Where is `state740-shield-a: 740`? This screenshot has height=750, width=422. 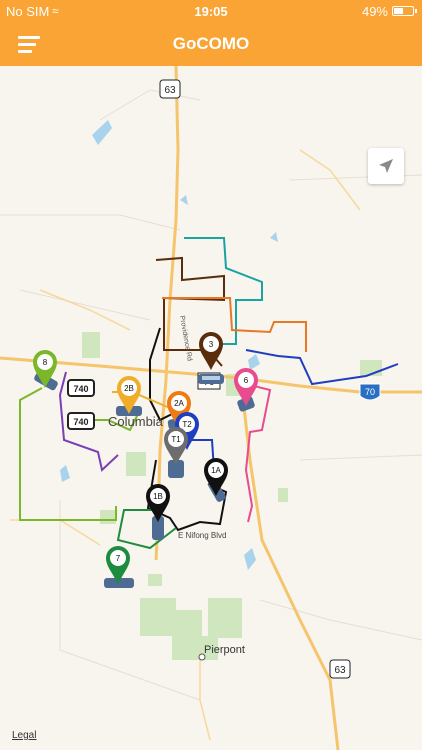
state740-shield-a: 740 is located at coordinates (81, 388).